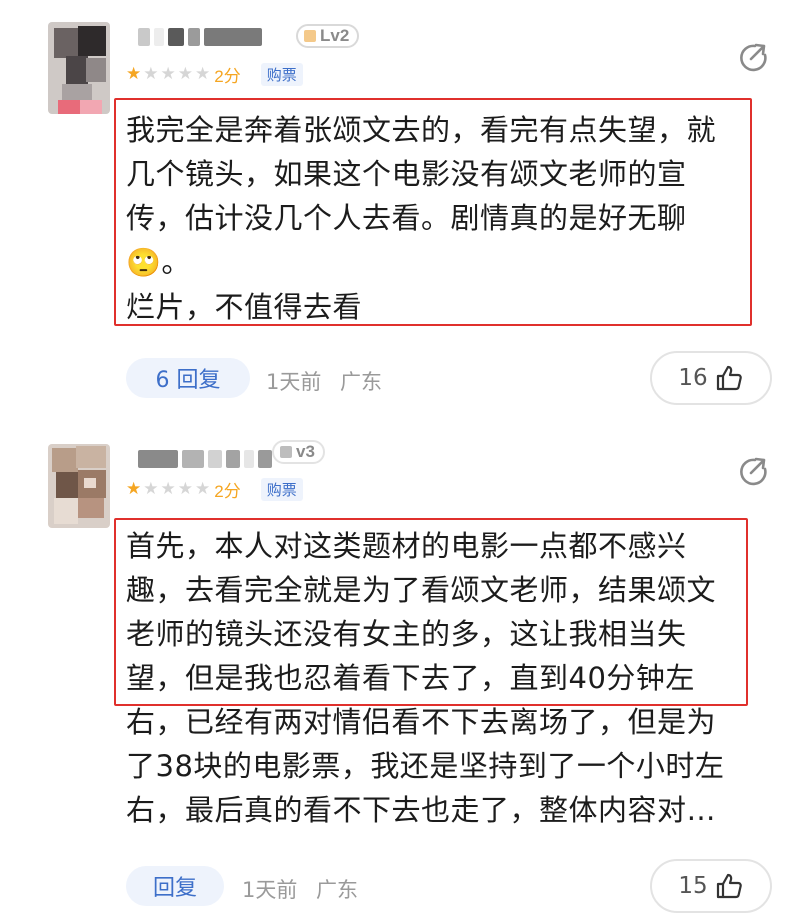 This screenshot has width=800, height=915. Describe the element at coordinates (421, 722) in the screenshot. I see `comment-line: 右，已经有两对情侣看不下去离场了，但是为` at that location.